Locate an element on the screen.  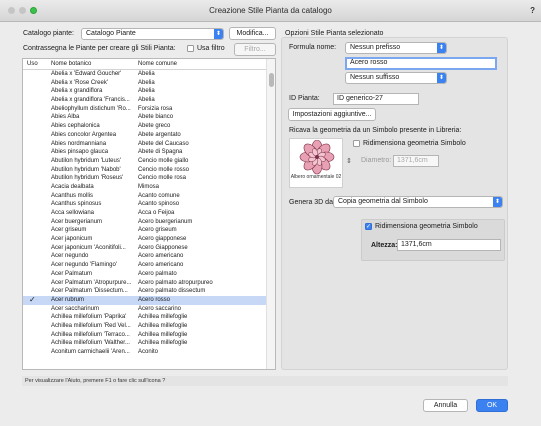
common-name-cell: Acanto spinoso is located at coordinates (159, 204).